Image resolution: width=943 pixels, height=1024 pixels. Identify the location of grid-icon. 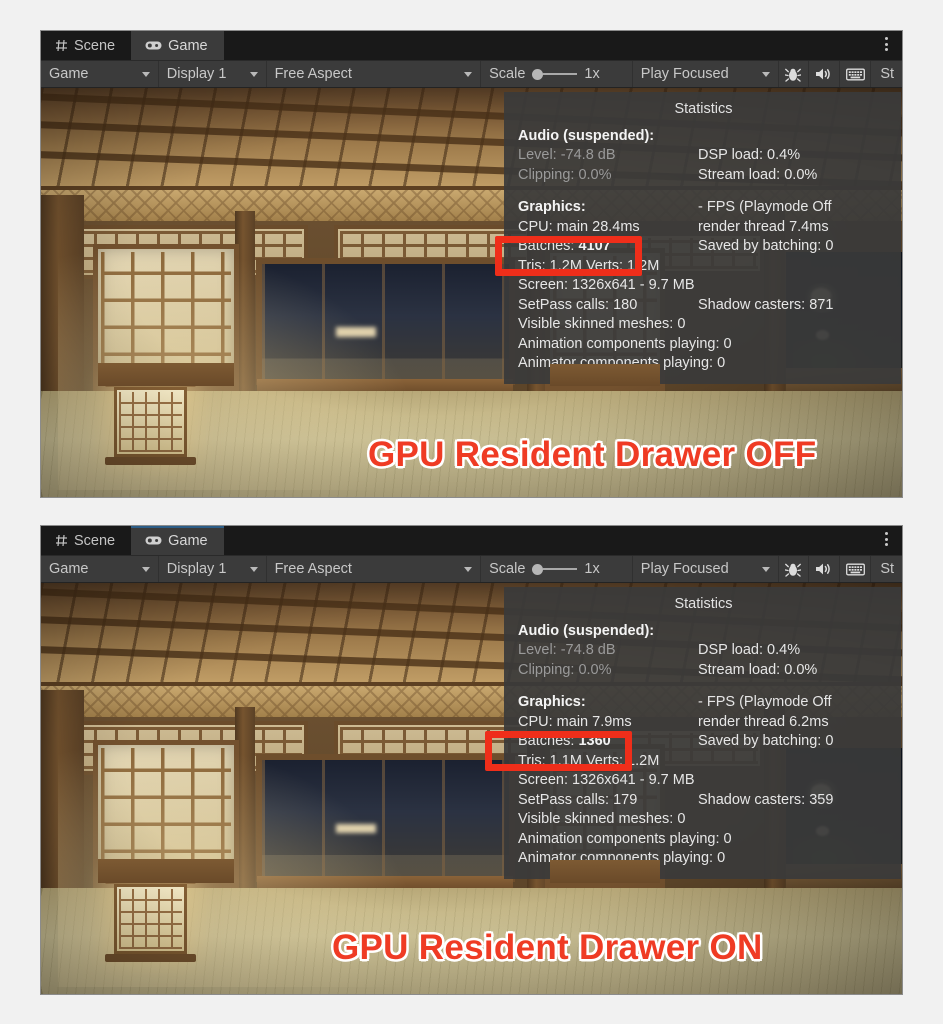
(61, 540).